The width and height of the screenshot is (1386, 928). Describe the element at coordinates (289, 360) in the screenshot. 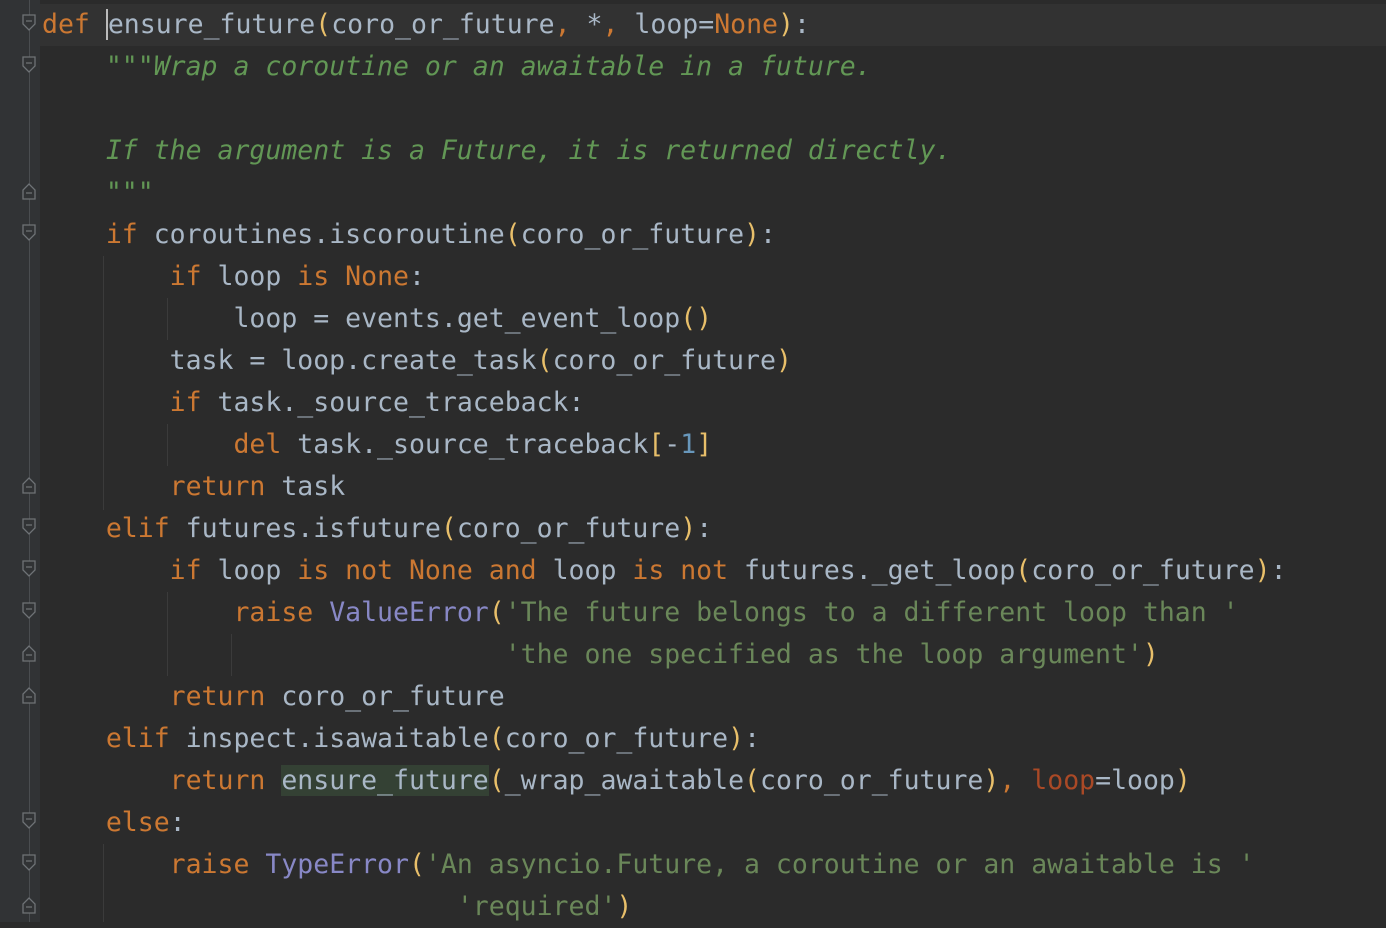

I see `code-token: task = loop.create_task` at that location.